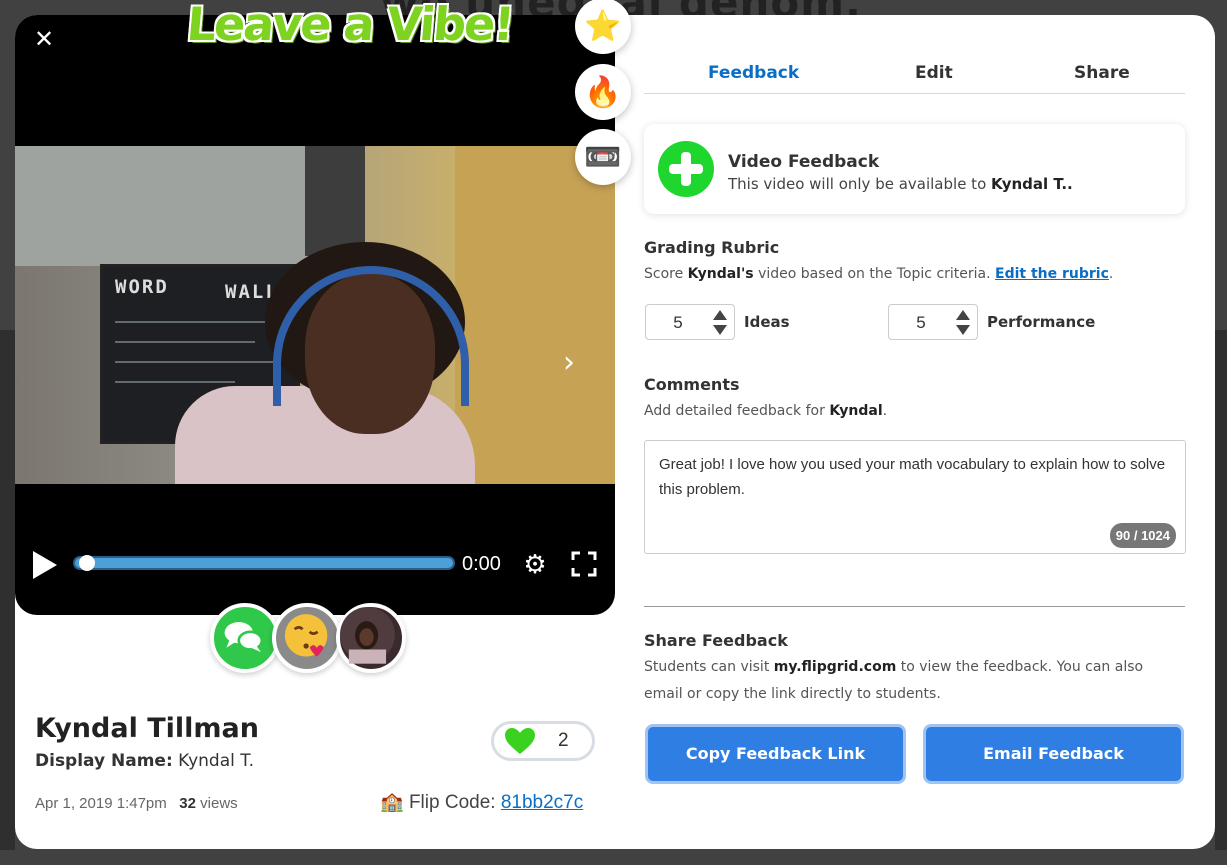  Describe the element at coordinates (933, 322) in the screenshot. I see `performance-score-stepper: 5` at that location.